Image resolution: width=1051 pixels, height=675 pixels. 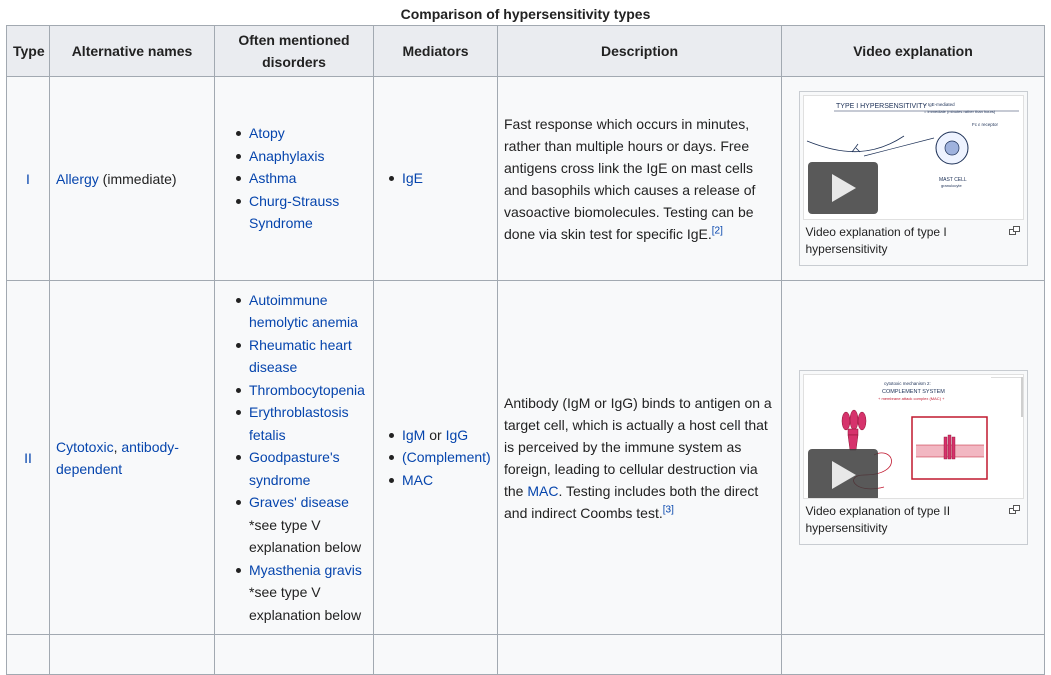 I want to click on mediator-link: IgE, so click(x=412, y=178).